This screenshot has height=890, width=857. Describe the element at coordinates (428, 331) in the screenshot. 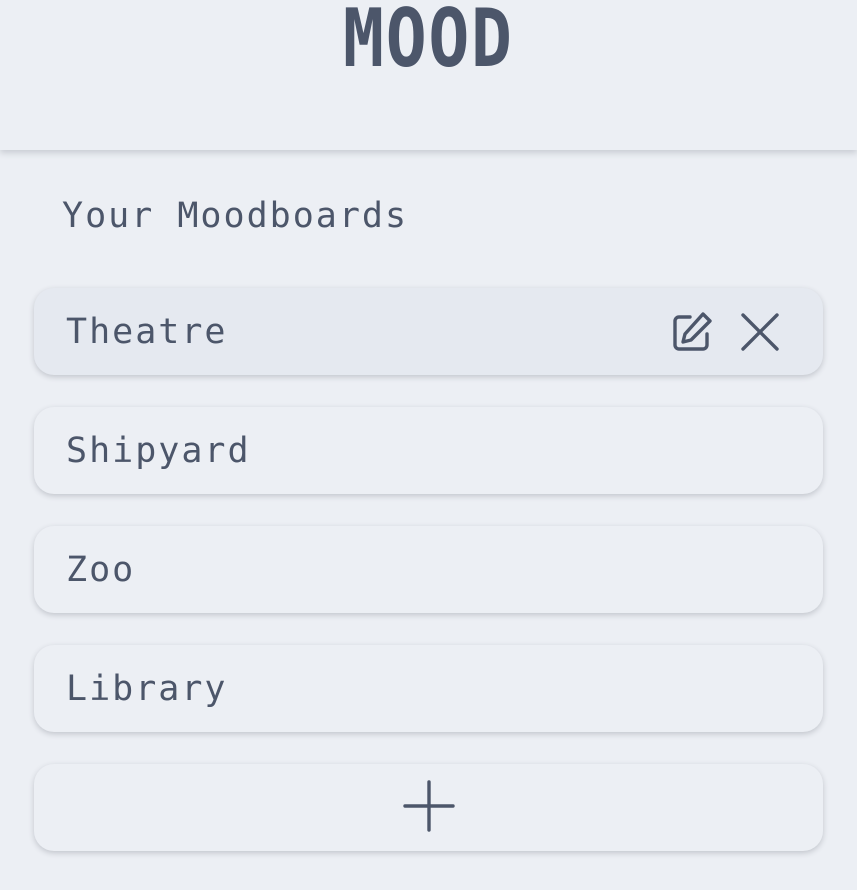

I see `moodboard-item-theatre: Theatre` at that location.